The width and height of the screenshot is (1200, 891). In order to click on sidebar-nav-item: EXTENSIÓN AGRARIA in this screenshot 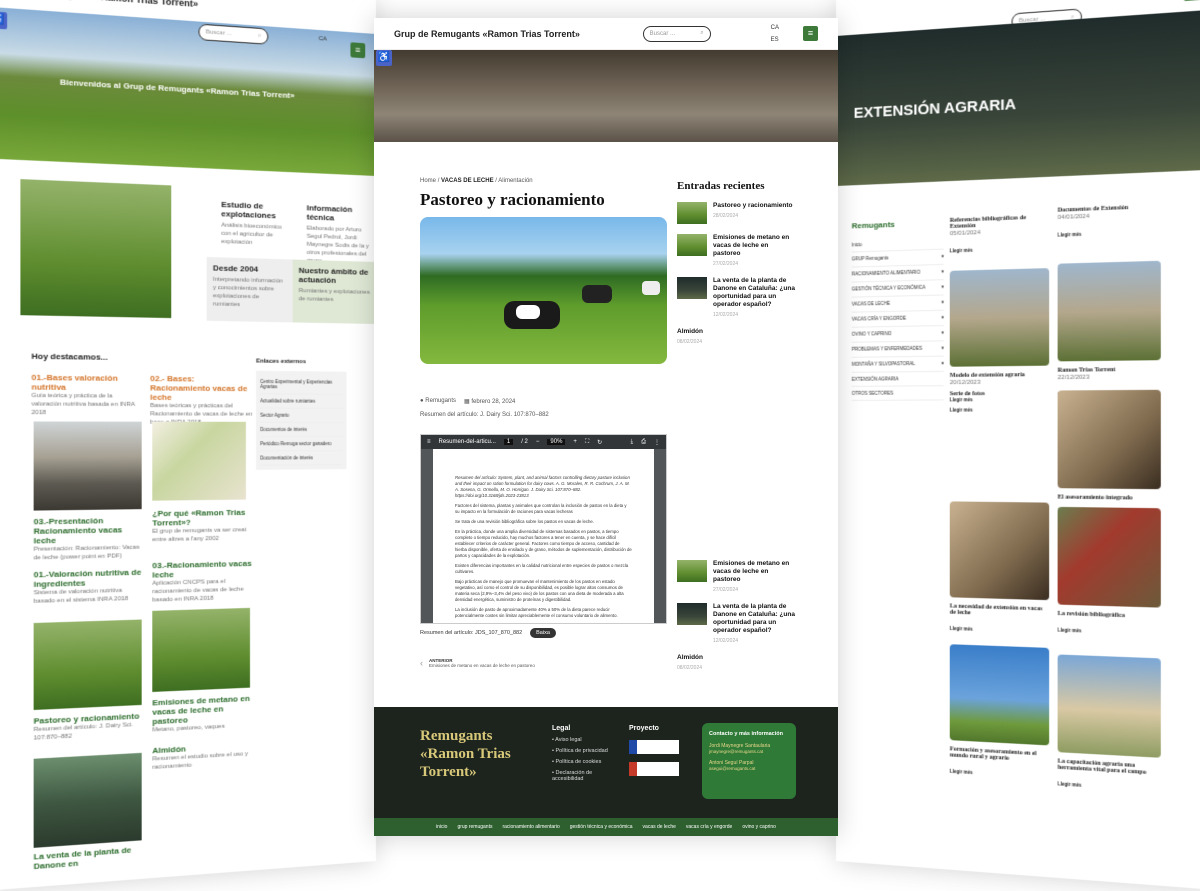, I will do `click(897, 379)`.